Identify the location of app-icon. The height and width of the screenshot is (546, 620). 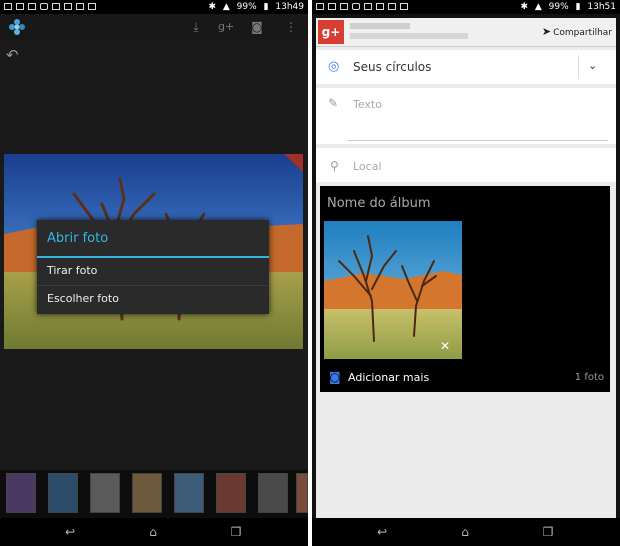
(17, 27).